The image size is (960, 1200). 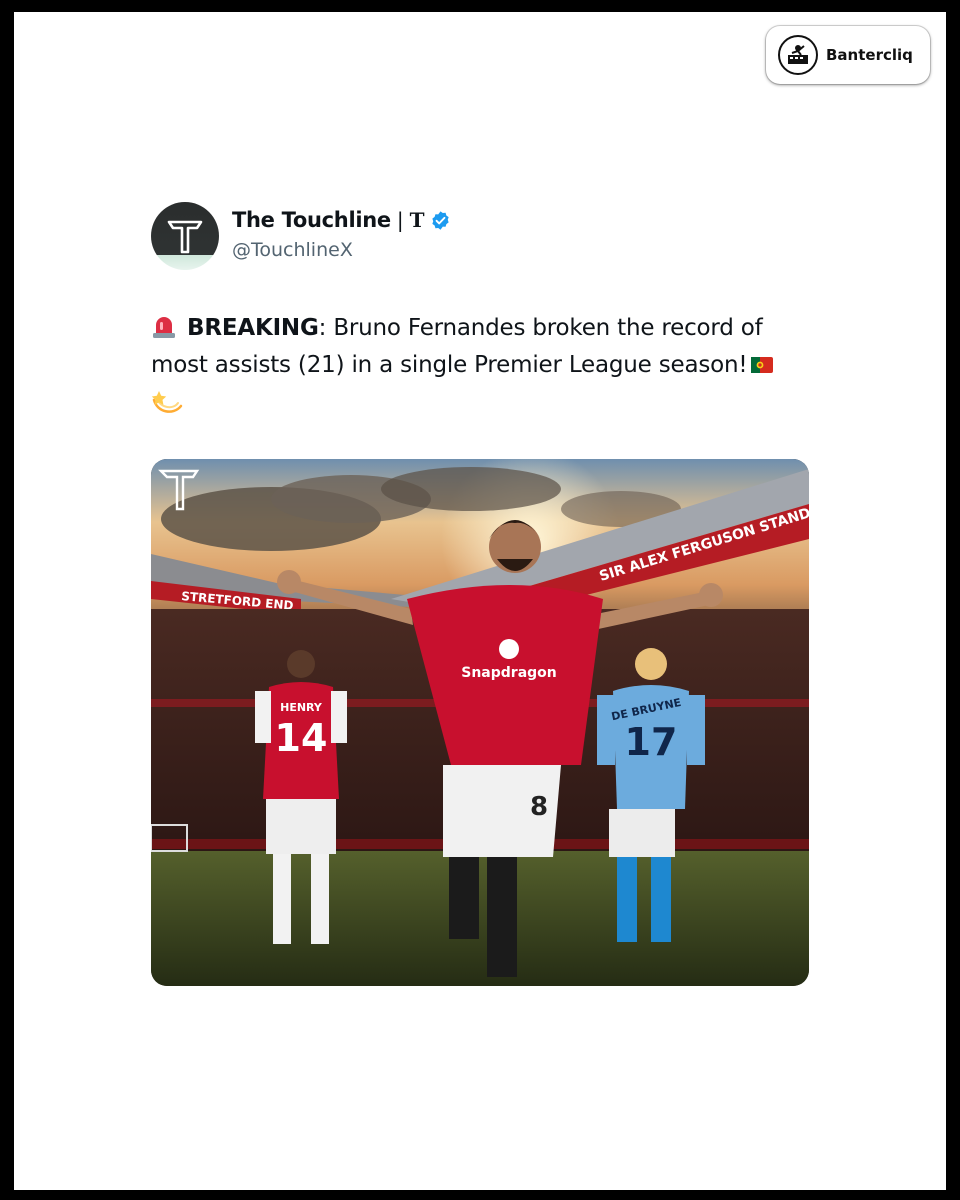 I want to click on henry-number: 14, so click(x=301, y=738).